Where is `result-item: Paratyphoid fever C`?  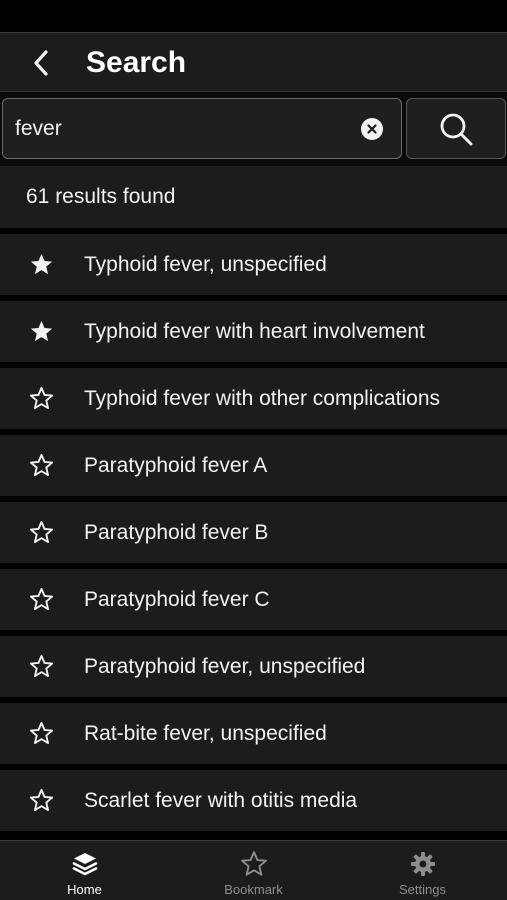 result-item: Paratyphoid fever C is located at coordinates (253, 599).